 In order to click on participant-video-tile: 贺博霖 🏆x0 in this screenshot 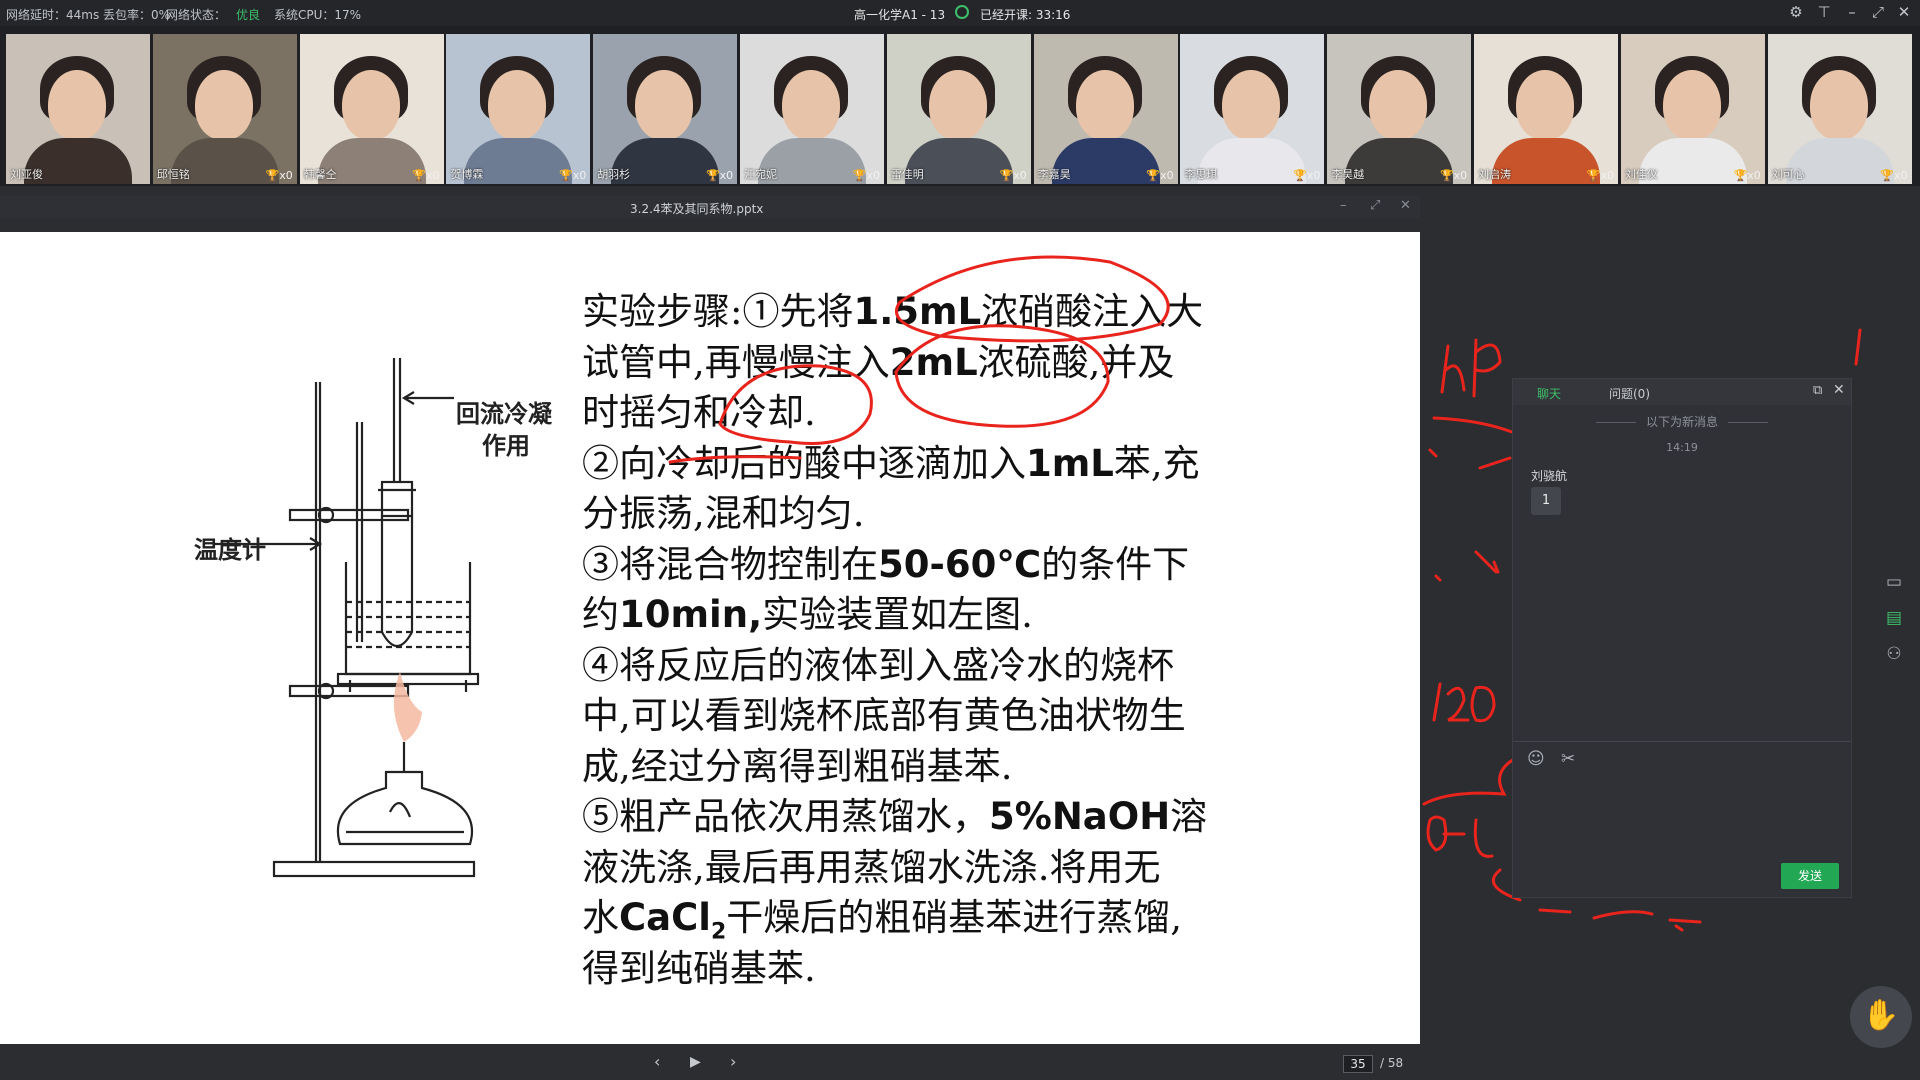, I will do `click(518, 109)`.